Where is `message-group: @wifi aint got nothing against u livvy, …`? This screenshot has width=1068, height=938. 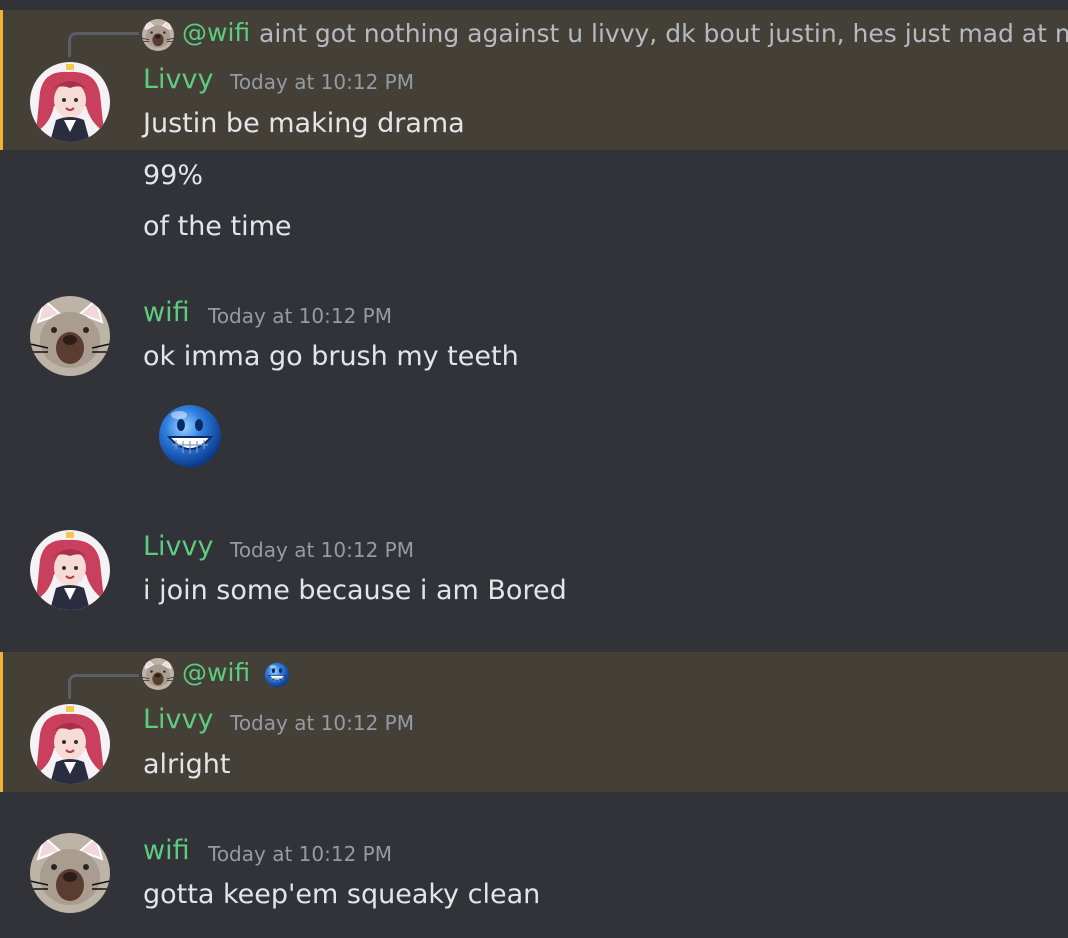
message-group: @wifi aint got nothing against u livvy, … is located at coordinates (534, 80).